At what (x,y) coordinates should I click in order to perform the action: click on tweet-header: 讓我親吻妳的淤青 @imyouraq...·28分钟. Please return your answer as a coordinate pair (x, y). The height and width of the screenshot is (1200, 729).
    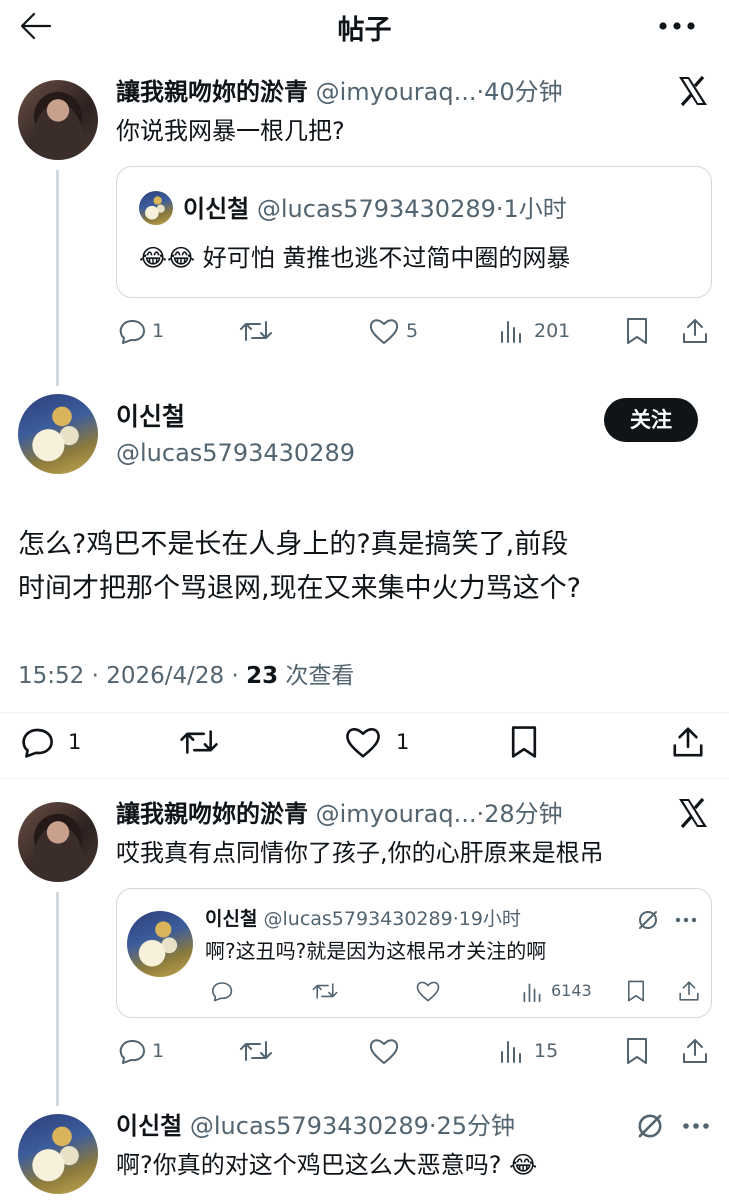
    Looking at the image, I should click on (339, 814).